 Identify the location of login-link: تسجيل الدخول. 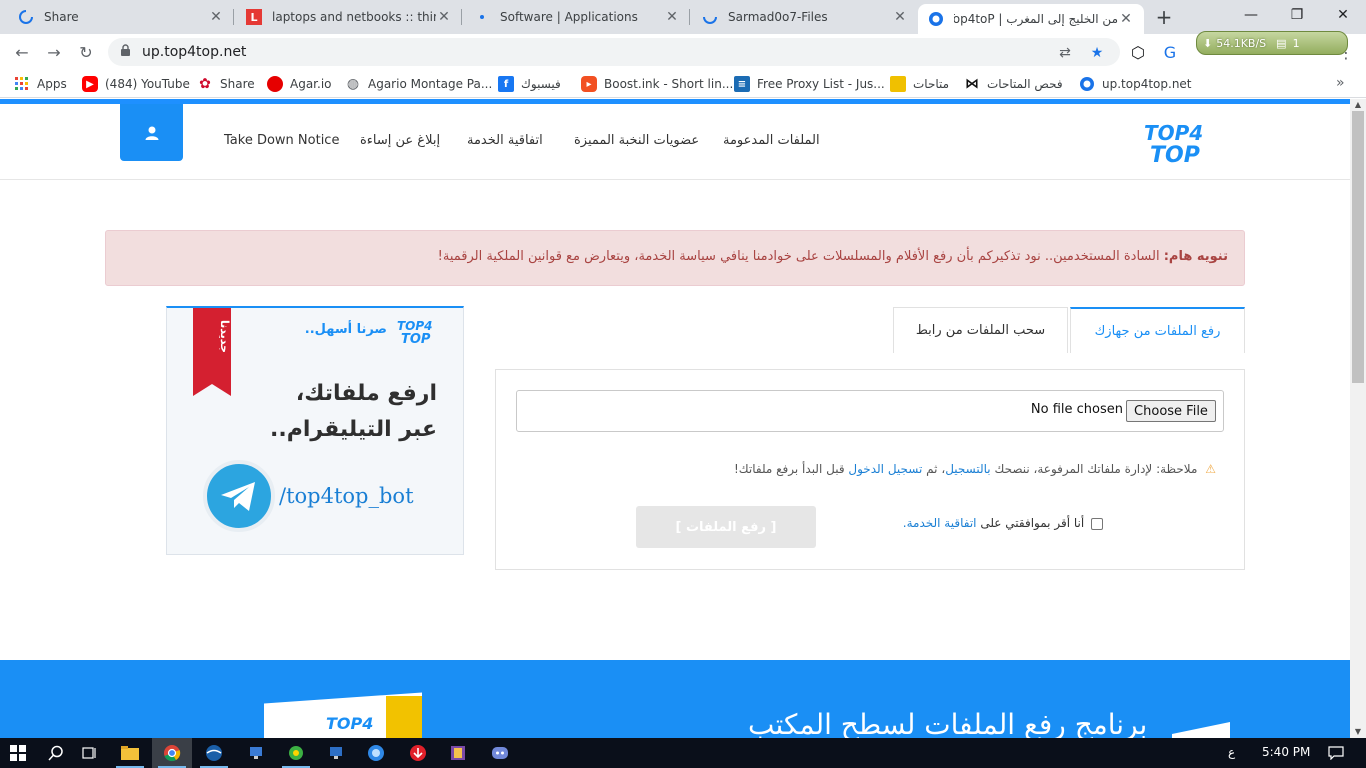
(885, 469).